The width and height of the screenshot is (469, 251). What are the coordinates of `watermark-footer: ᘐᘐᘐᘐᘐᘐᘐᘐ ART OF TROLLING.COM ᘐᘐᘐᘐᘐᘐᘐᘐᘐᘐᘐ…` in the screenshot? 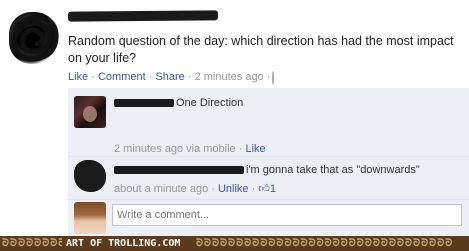 It's located at (234, 243).